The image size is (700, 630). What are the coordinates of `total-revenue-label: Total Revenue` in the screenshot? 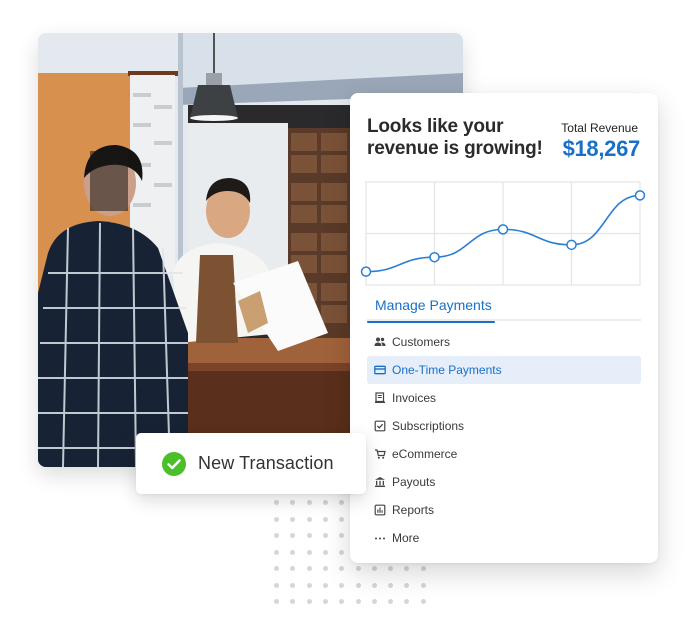 It's located at (599, 128).